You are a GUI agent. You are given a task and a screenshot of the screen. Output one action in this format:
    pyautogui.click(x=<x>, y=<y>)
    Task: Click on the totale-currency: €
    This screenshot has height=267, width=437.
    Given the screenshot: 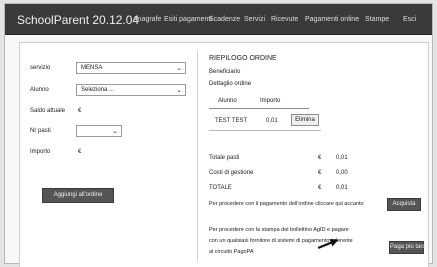 What is the action you would take?
    pyautogui.click(x=320, y=188)
    